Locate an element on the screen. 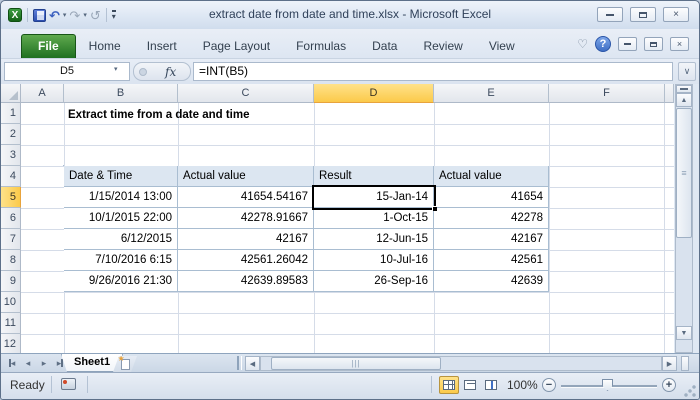  redo-icon: ↷ is located at coordinates (74, 15).